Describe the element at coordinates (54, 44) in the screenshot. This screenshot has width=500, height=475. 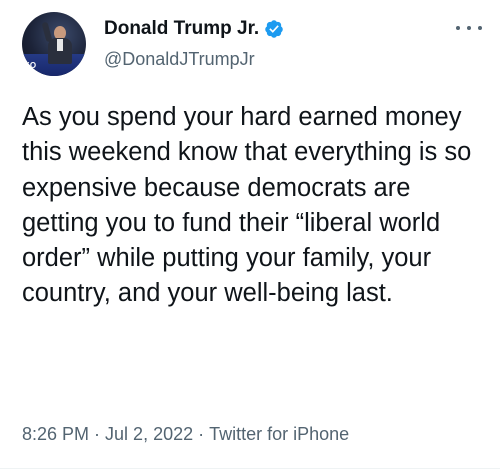
I see `avatar: YO` at that location.